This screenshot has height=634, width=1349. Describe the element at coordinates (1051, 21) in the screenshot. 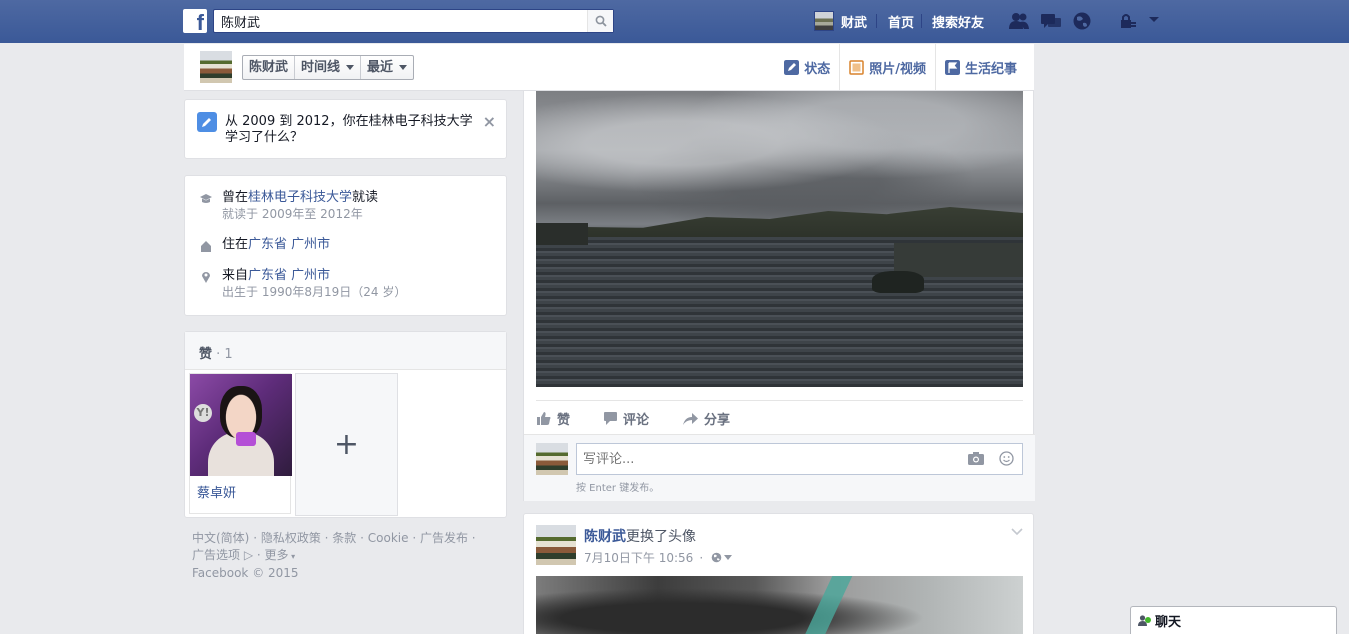

I see `messages-icon` at that location.